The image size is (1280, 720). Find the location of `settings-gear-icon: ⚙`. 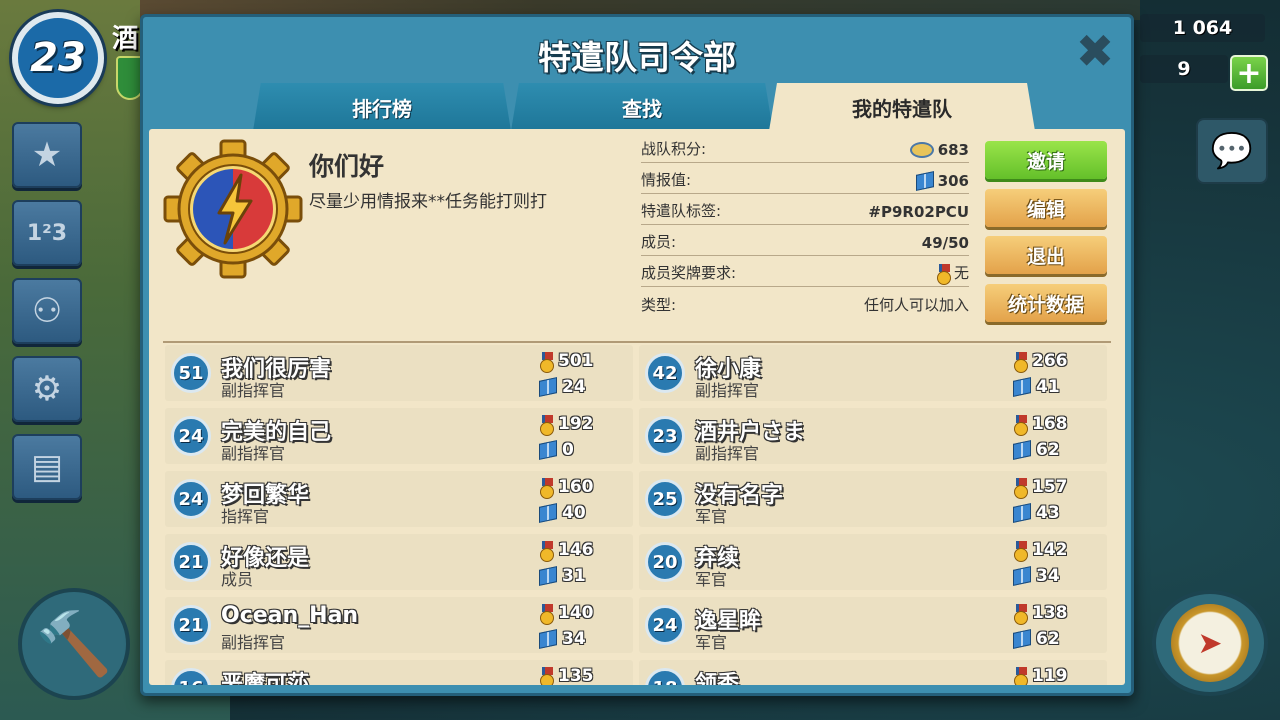

settings-gear-icon: ⚙ is located at coordinates (47, 389).